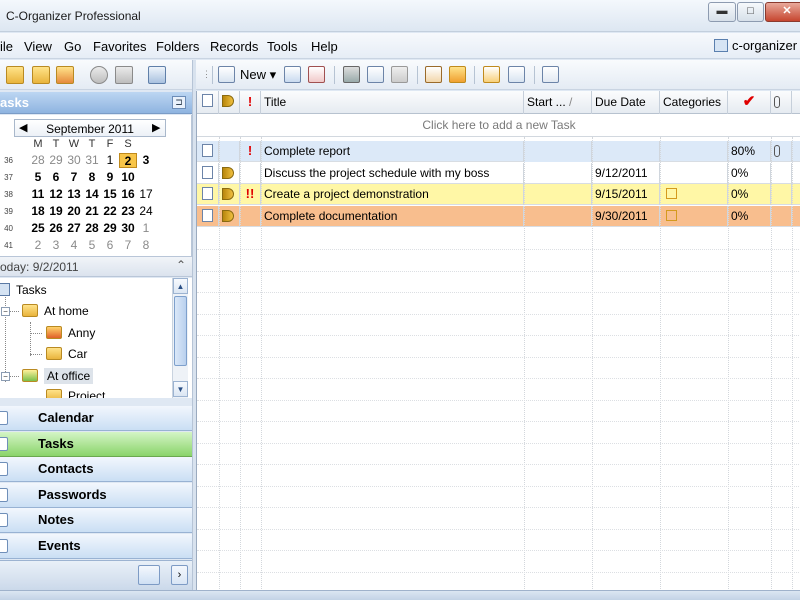  I want to click on copy-icon, so click(375, 74).